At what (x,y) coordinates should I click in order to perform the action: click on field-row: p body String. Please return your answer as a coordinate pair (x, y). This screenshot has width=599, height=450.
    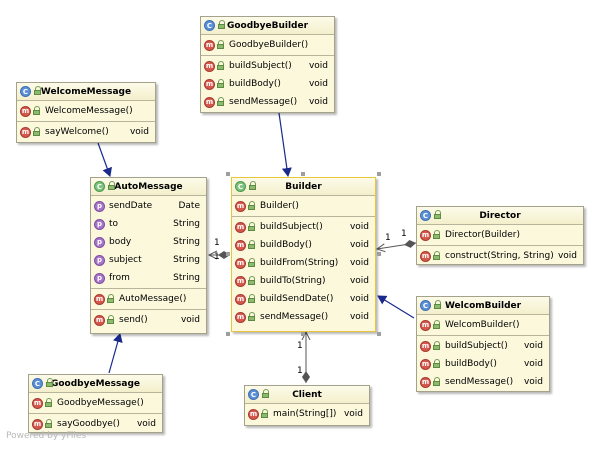
    Looking at the image, I should click on (148, 242).